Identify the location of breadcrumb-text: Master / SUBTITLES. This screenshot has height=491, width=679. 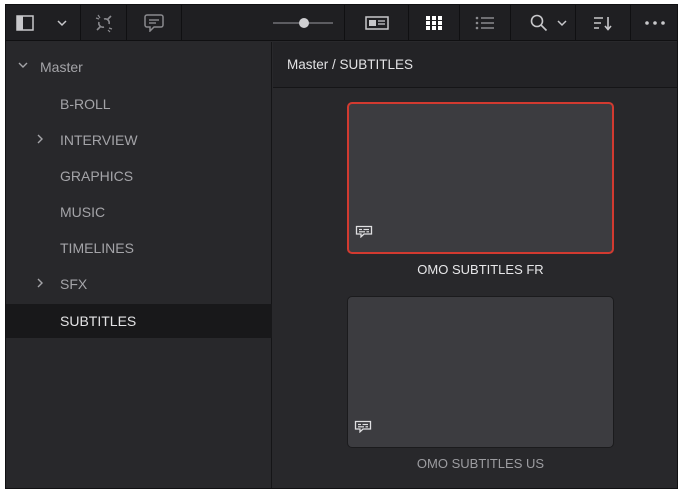
(350, 64).